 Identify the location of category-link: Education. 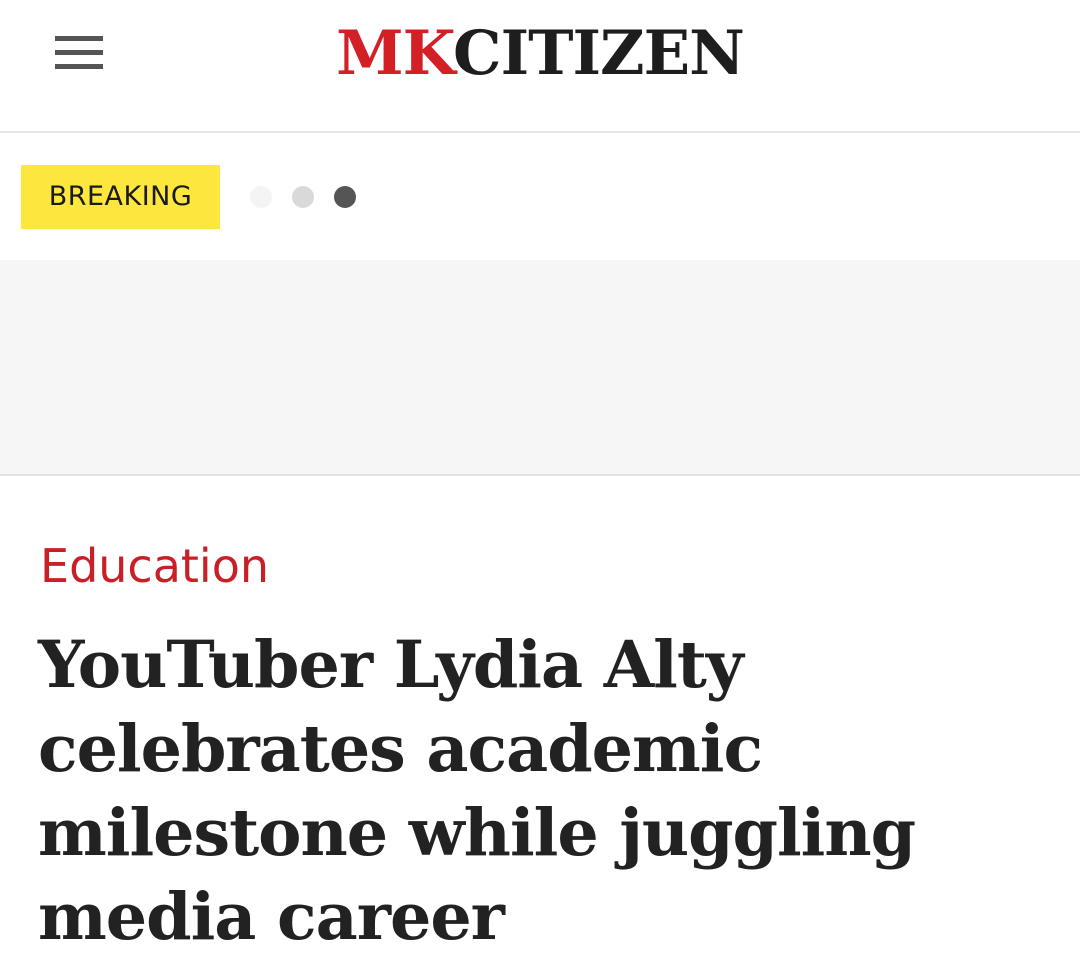
(154, 566).